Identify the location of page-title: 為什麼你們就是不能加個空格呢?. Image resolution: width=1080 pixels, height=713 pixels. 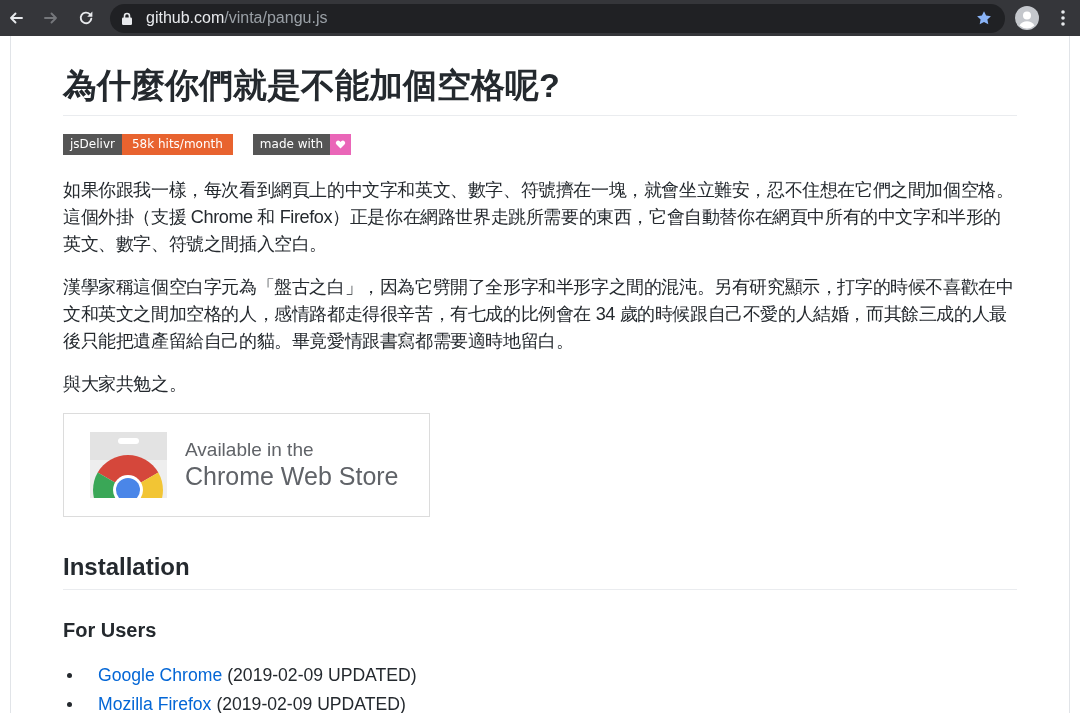
(311, 85).